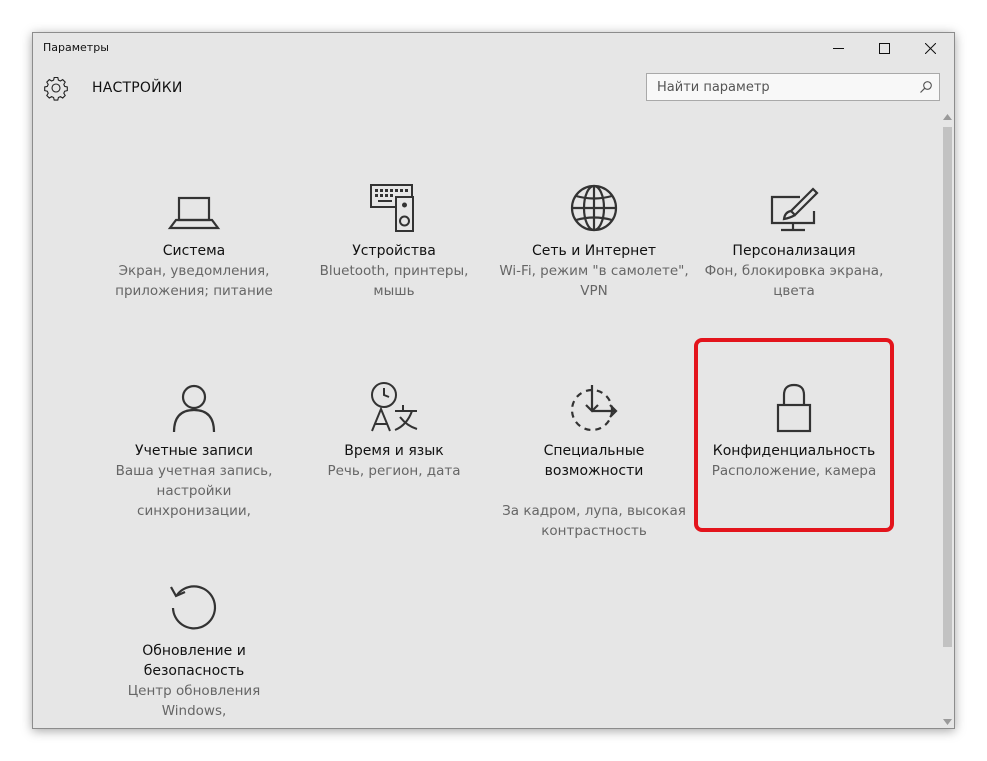  What do you see at coordinates (394, 407) in the screenshot?
I see `time-language-icon` at bounding box center [394, 407].